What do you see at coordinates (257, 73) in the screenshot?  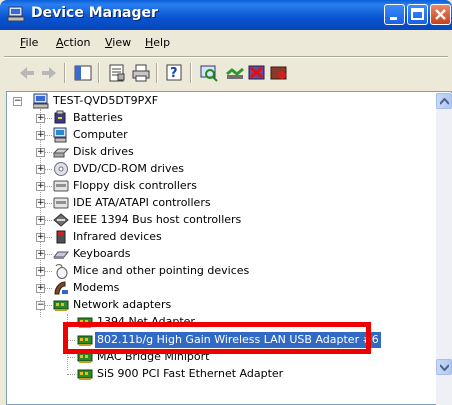 I see `uninstall-icon` at bounding box center [257, 73].